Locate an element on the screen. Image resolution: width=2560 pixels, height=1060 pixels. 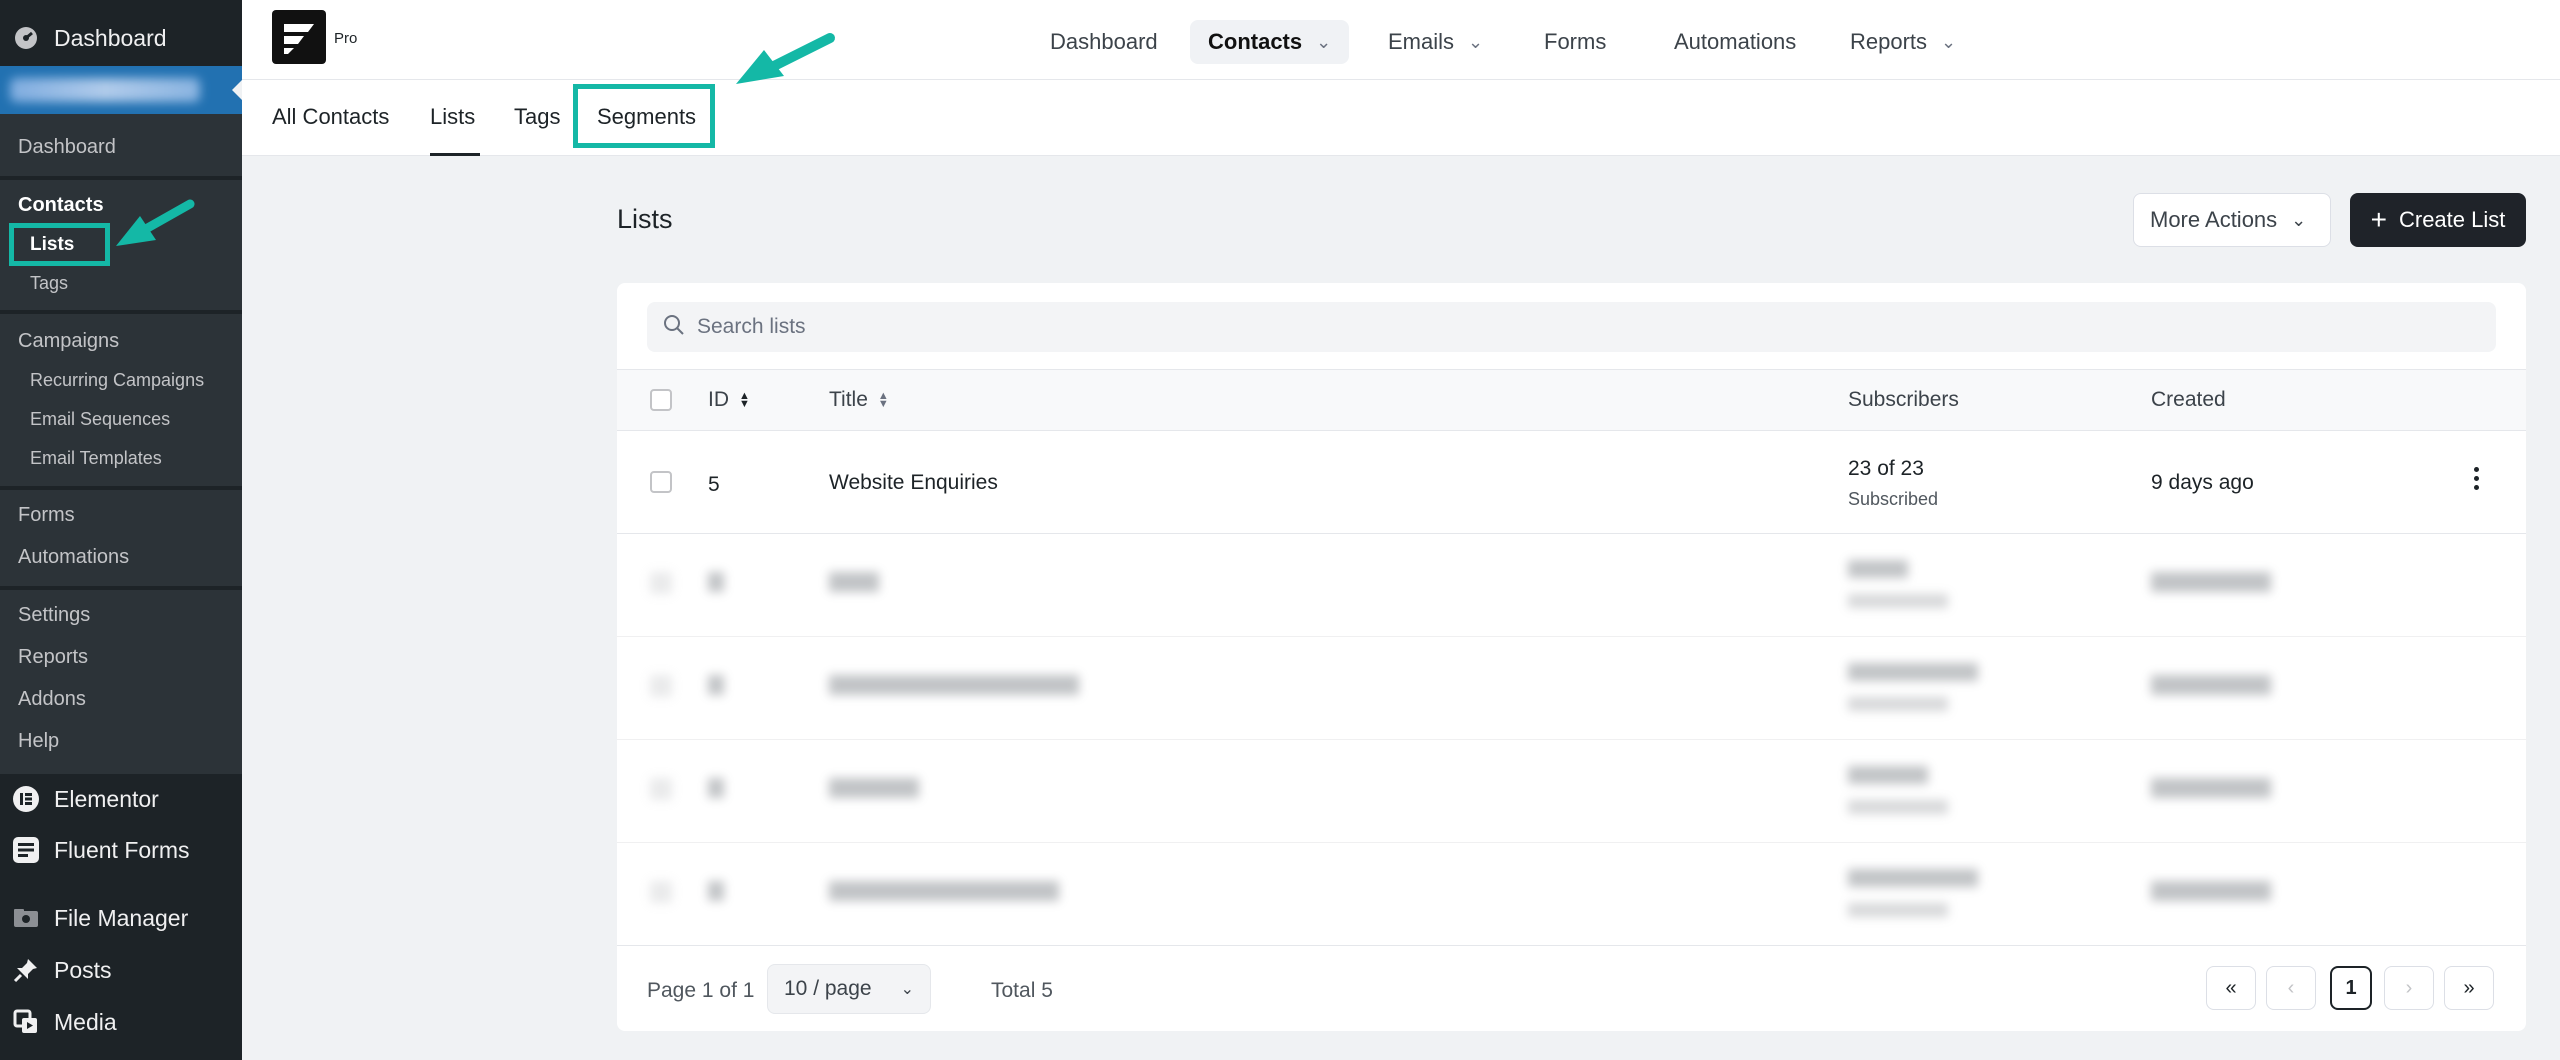
per-page-value: 10 / page is located at coordinates (828, 988).